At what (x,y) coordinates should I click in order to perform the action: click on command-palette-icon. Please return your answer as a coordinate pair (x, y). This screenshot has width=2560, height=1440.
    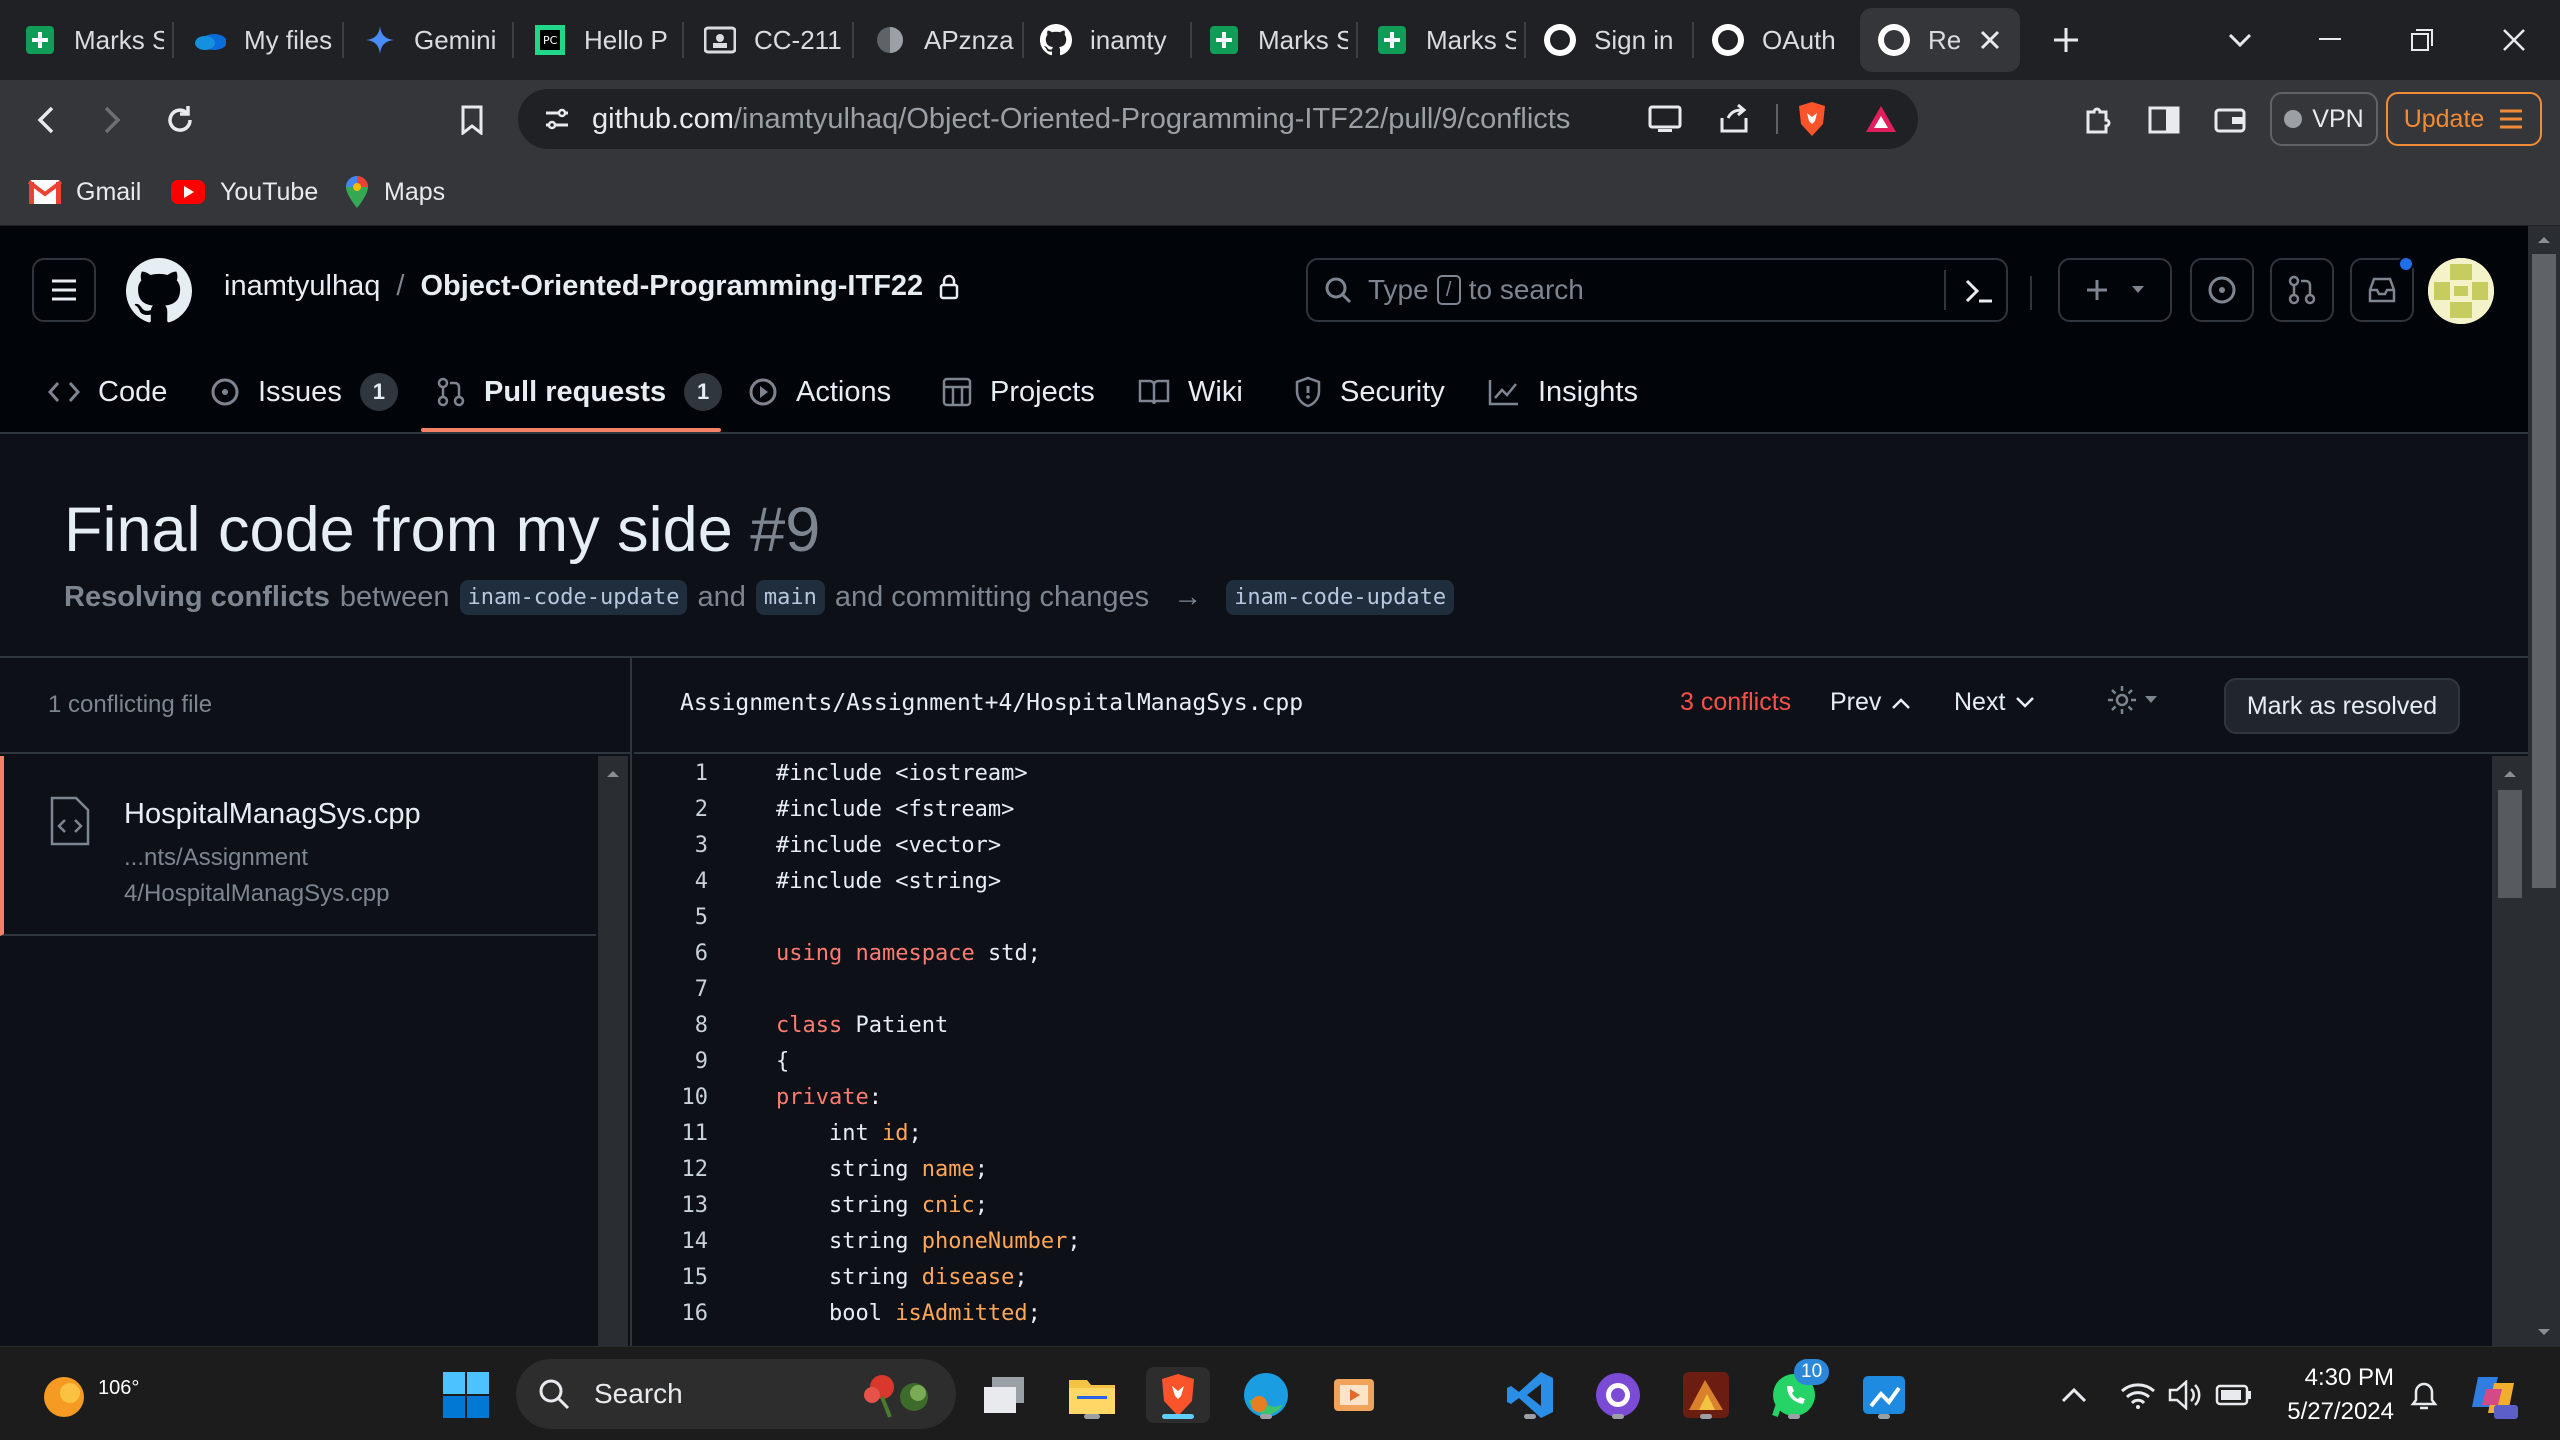
    Looking at the image, I should click on (1979, 291).